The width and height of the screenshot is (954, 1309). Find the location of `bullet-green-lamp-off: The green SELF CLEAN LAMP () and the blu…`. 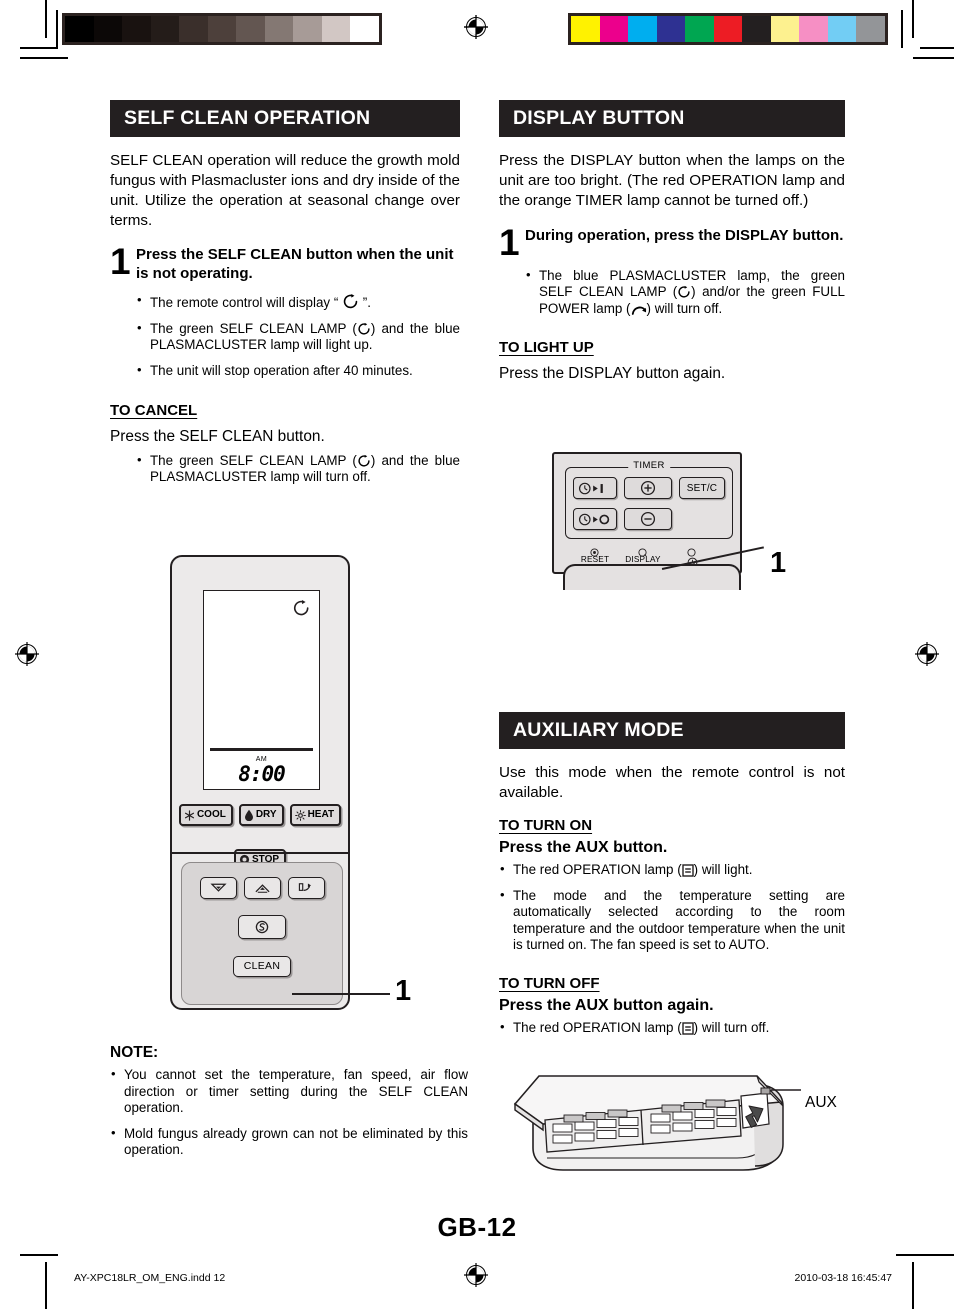

bullet-green-lamp-off: The green SELF CLEAN LAMP () and the blu… is located at coordinates (298, 469).